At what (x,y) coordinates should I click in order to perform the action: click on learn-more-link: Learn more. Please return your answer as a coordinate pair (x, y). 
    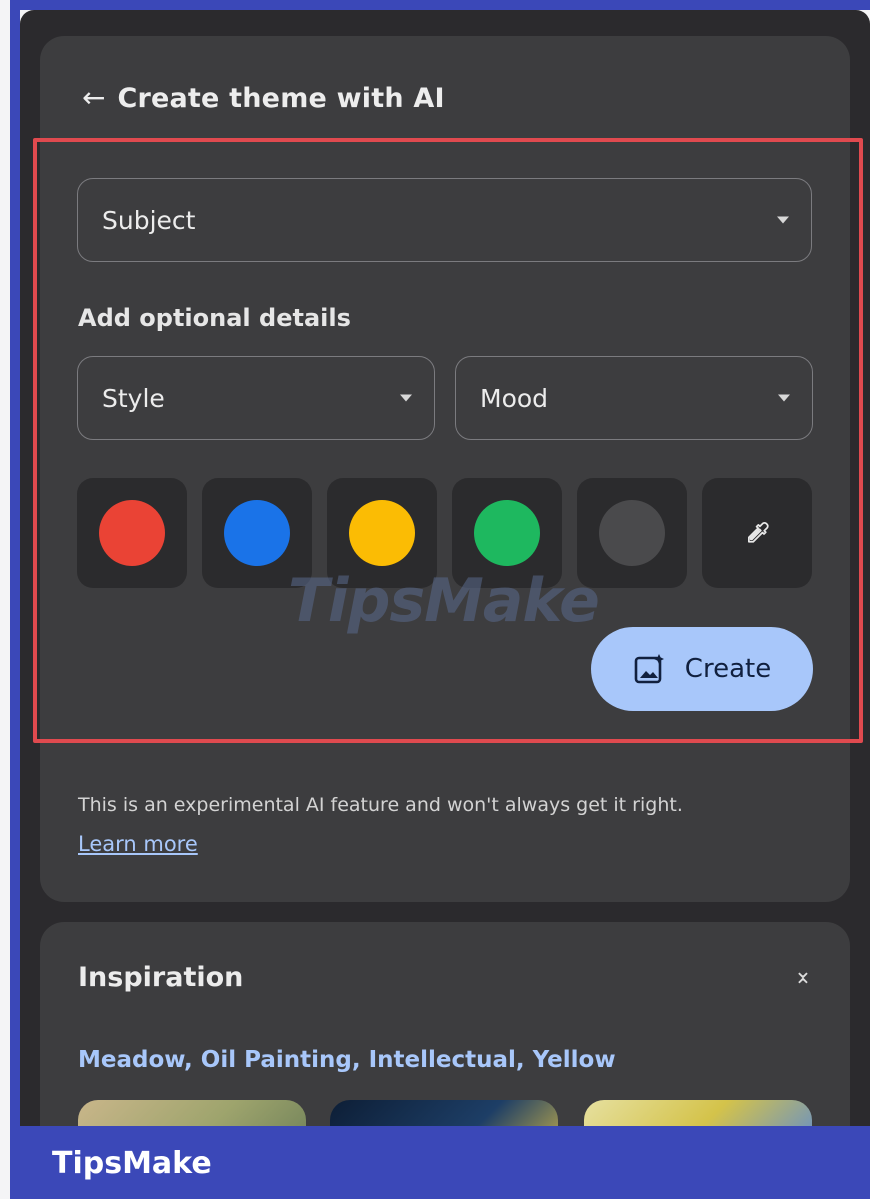
    Looking at the image, I should click on (138, 844).